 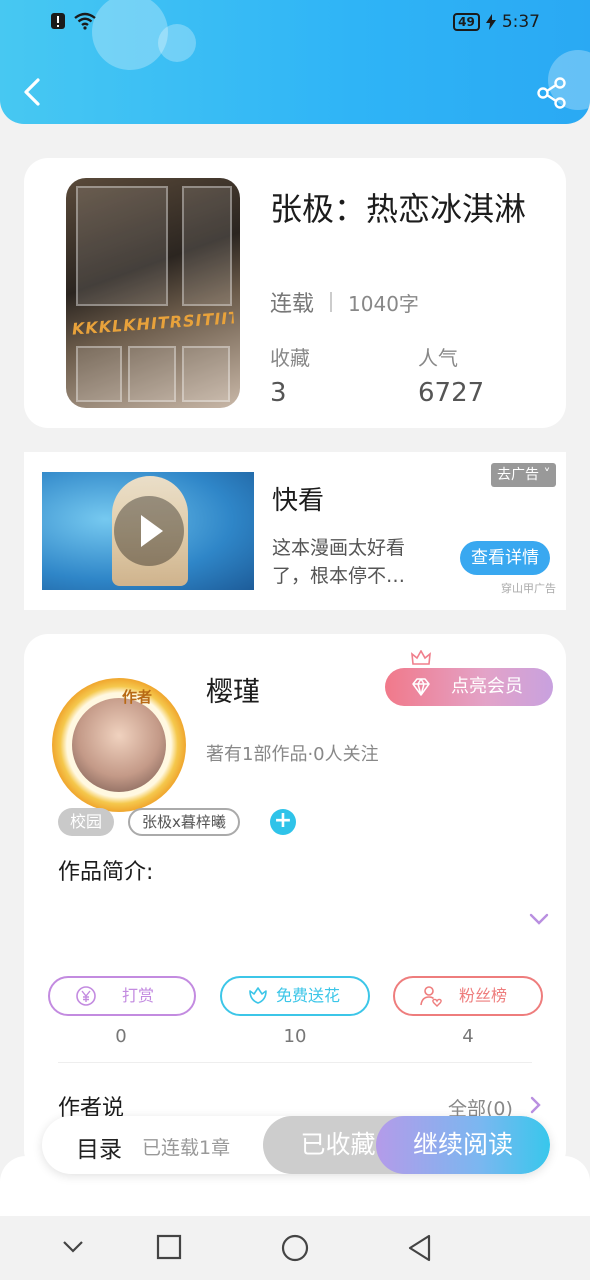 I want to click on tag-list: 校园 张极x暮梓曦 +, so click(x=177, y=822).